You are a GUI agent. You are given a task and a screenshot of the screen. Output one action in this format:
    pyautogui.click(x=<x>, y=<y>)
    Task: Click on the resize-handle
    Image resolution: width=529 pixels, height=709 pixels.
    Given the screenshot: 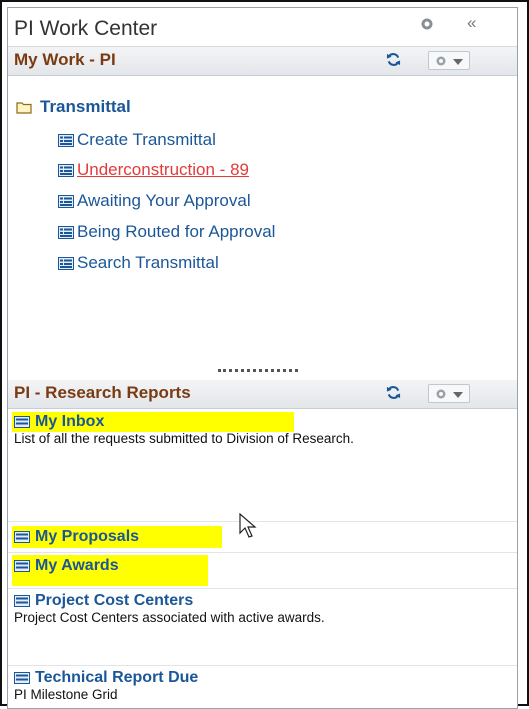 What is the action you would take?
    pyautogui.click(x=258, y=372)
    